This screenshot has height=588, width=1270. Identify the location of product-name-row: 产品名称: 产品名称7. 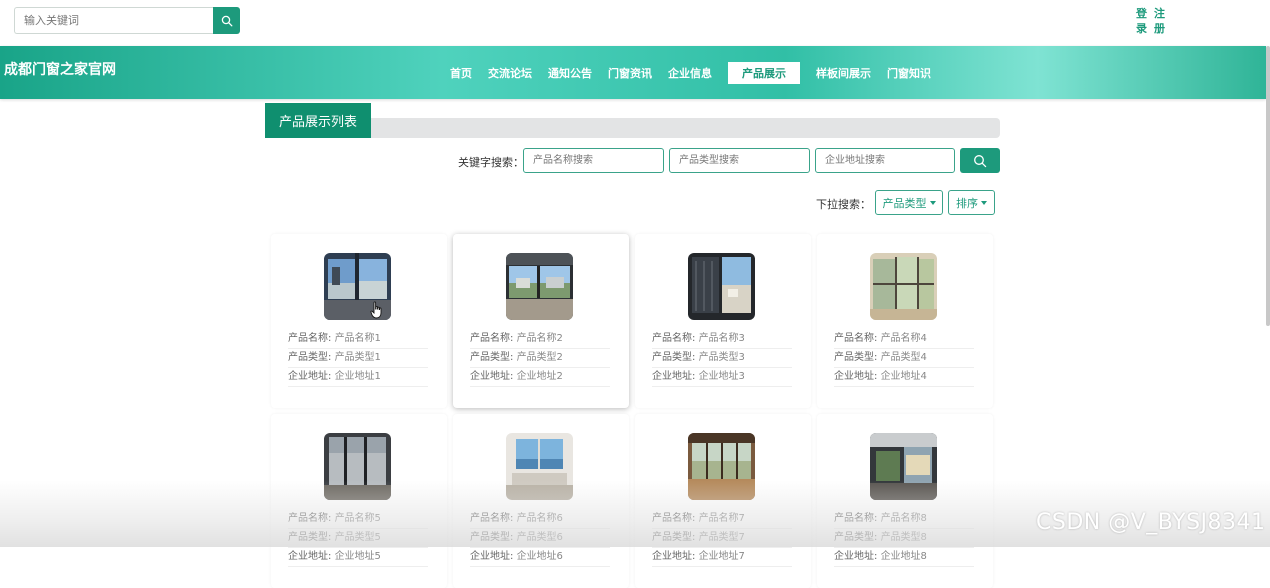
(722, 519).